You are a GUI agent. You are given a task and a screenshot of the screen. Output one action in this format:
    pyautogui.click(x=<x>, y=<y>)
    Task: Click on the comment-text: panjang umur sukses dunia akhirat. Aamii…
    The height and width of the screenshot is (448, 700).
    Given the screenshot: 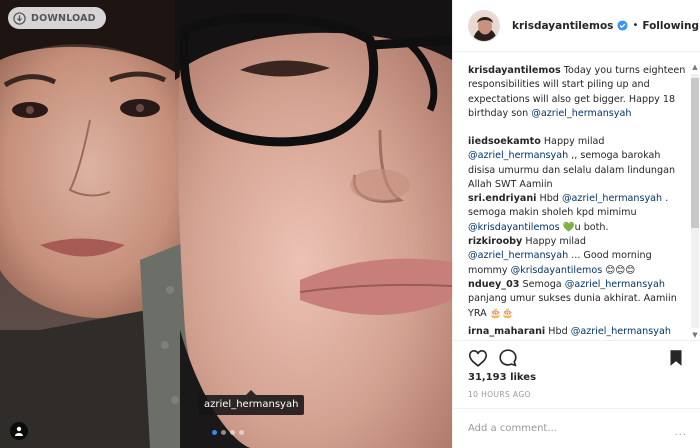 What is the action you would take?
    pyautogui.click(x=572, y=306)
    